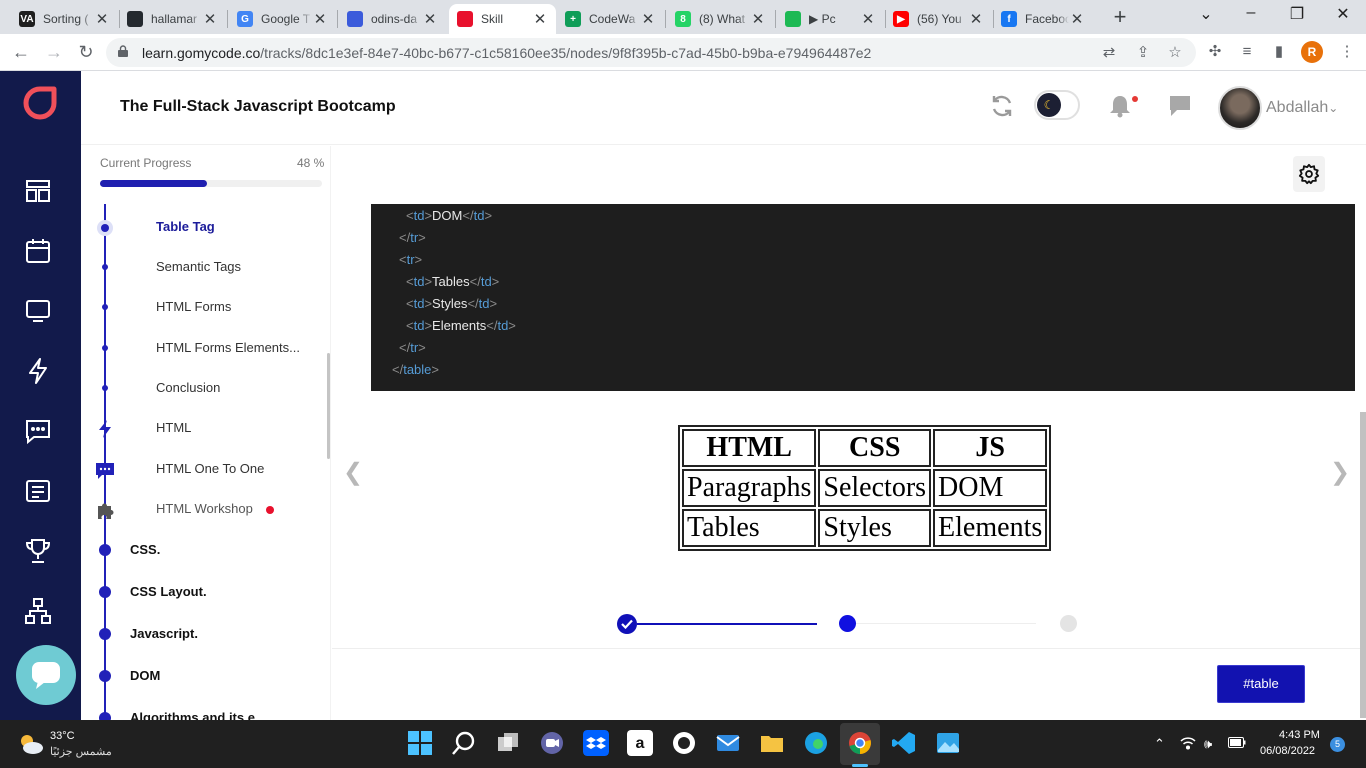  Describe the element at coordinates (38, 371) in the screenshot. I see `lightning-icon` at that location.